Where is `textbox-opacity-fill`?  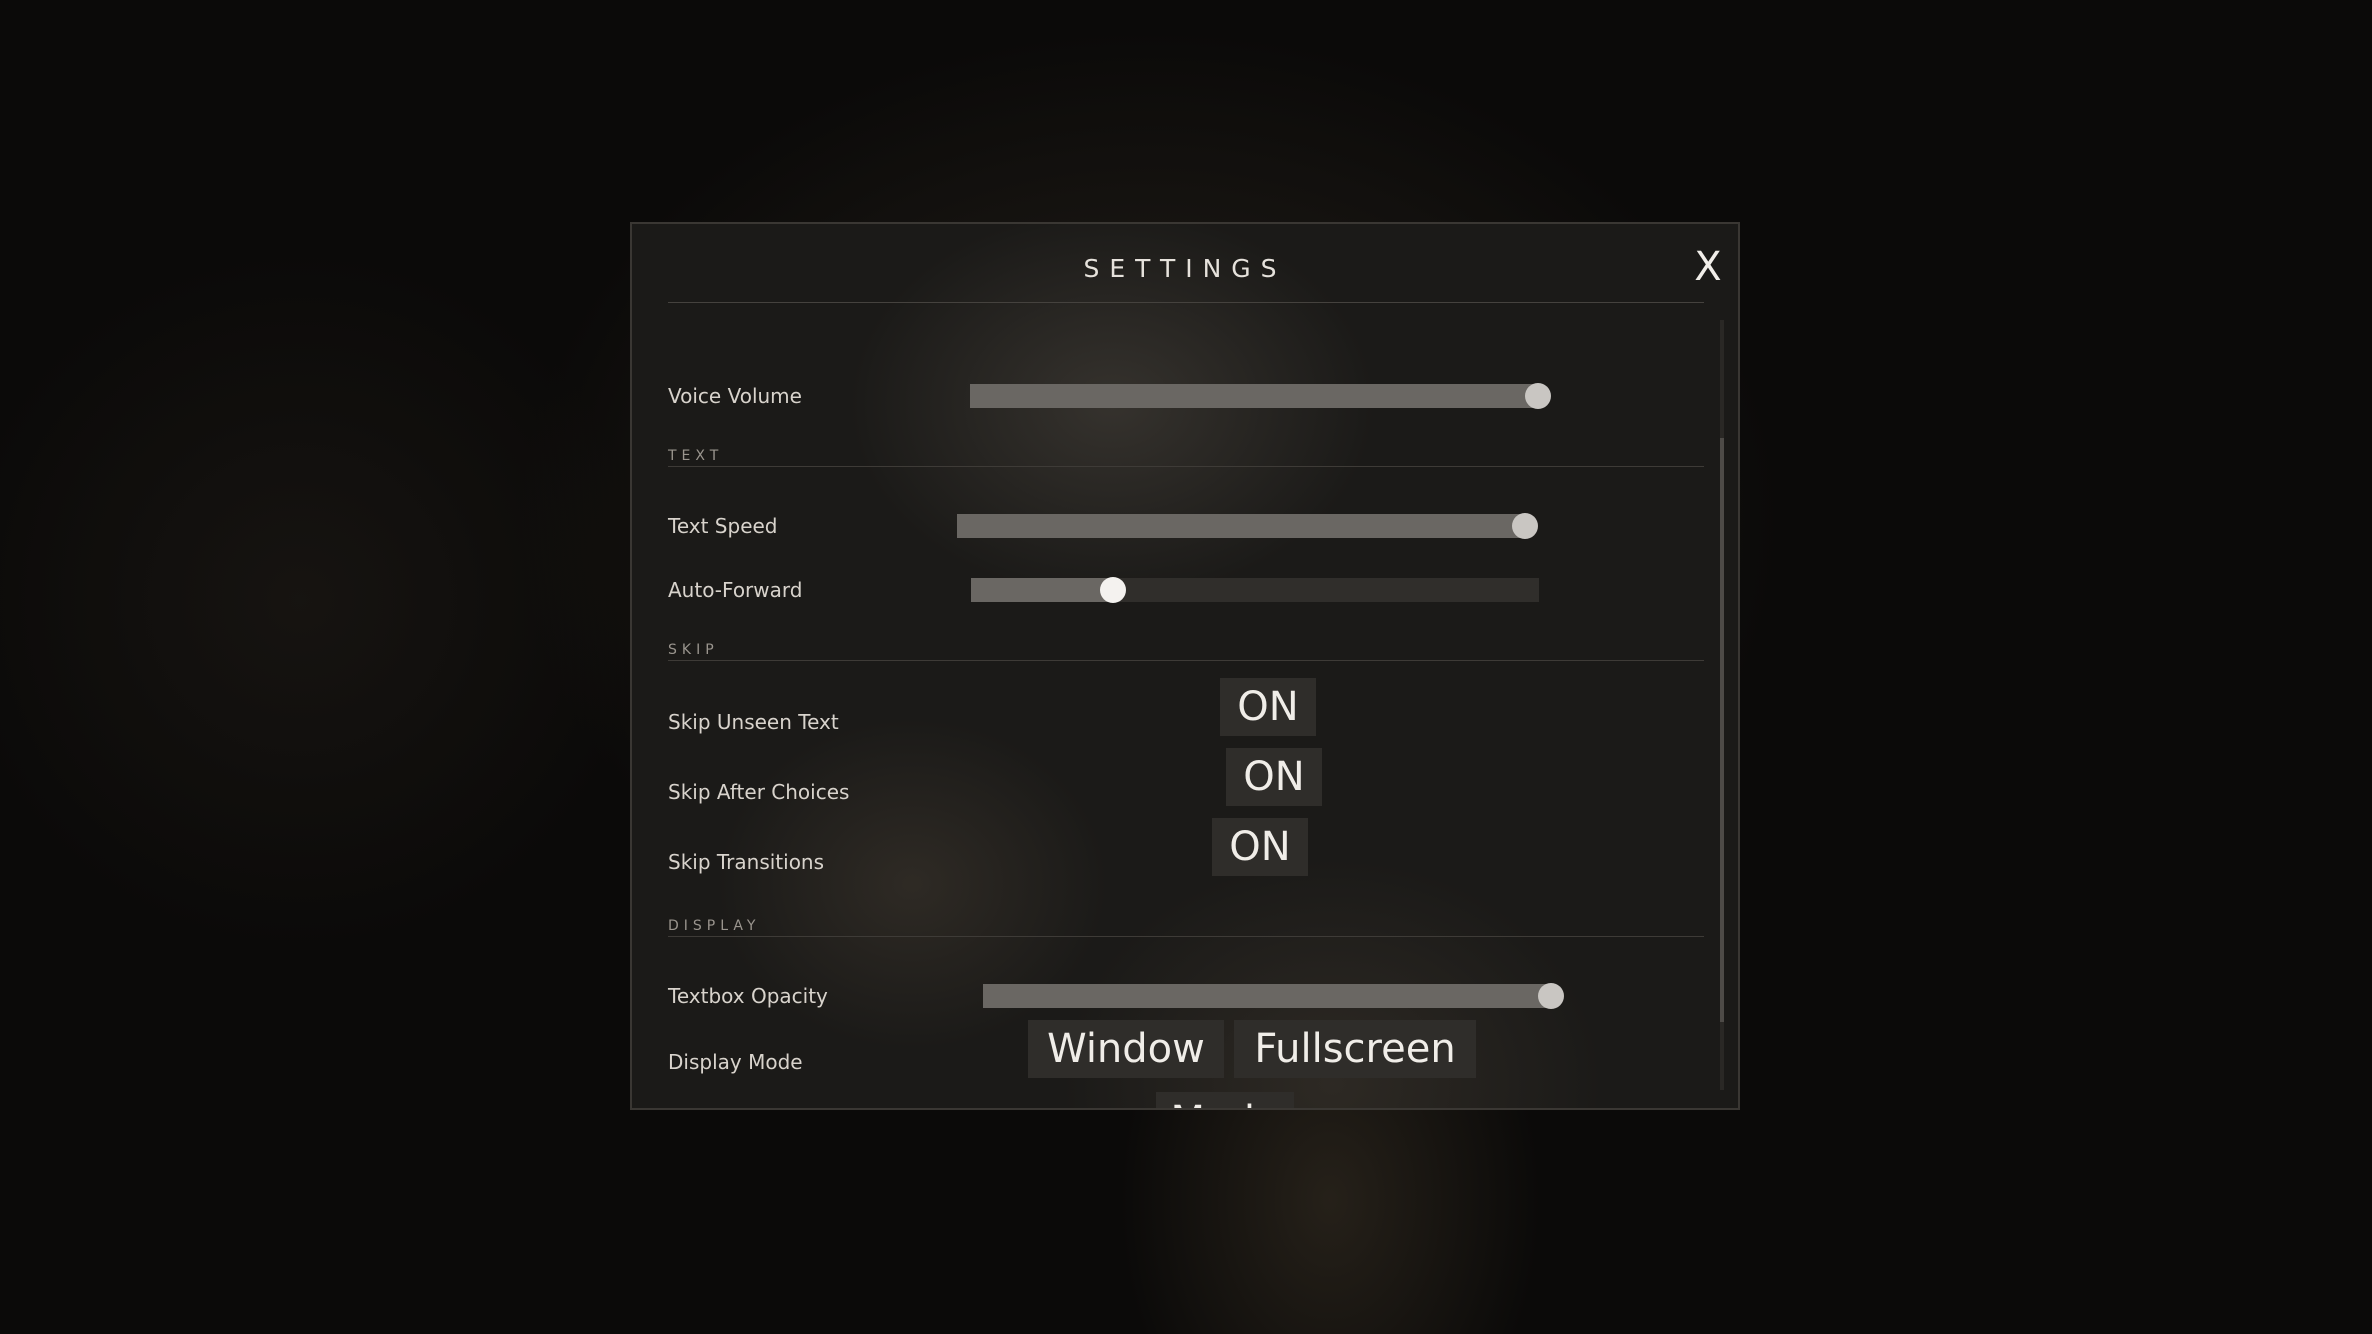
textbox-opacity-fill is located at coordinates (1267, 996).